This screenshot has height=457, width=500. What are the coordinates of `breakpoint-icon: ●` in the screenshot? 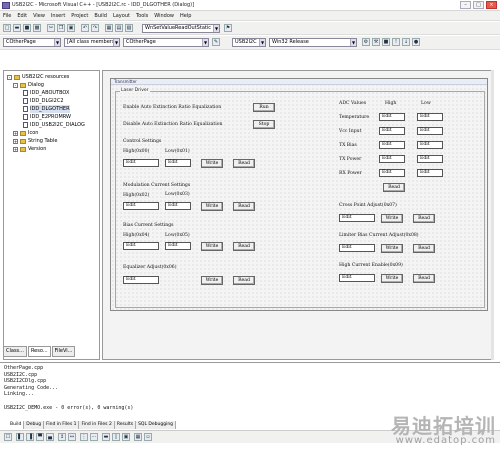 It's located at (416, 42).